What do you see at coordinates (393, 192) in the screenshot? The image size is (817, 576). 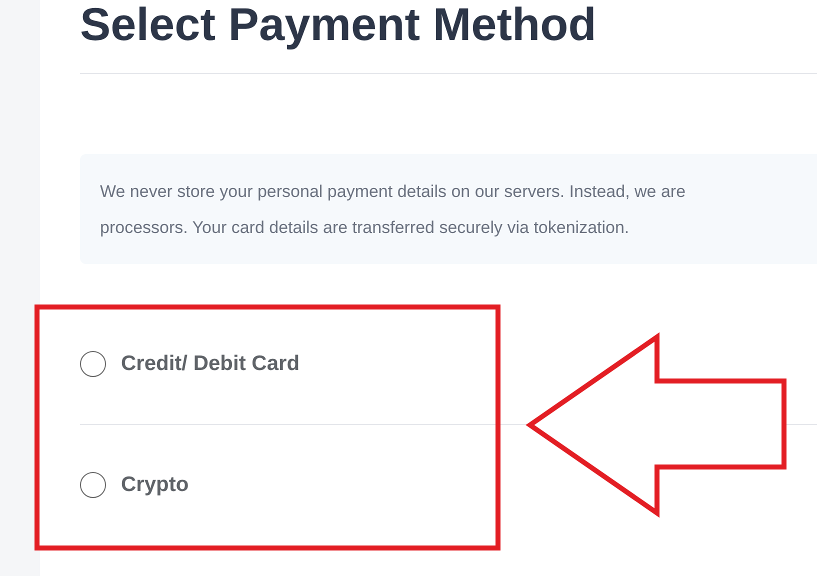 I see `notice-text: We never store your personal payment details on our servers. Instead, we are` at bounding box center [393, 192].